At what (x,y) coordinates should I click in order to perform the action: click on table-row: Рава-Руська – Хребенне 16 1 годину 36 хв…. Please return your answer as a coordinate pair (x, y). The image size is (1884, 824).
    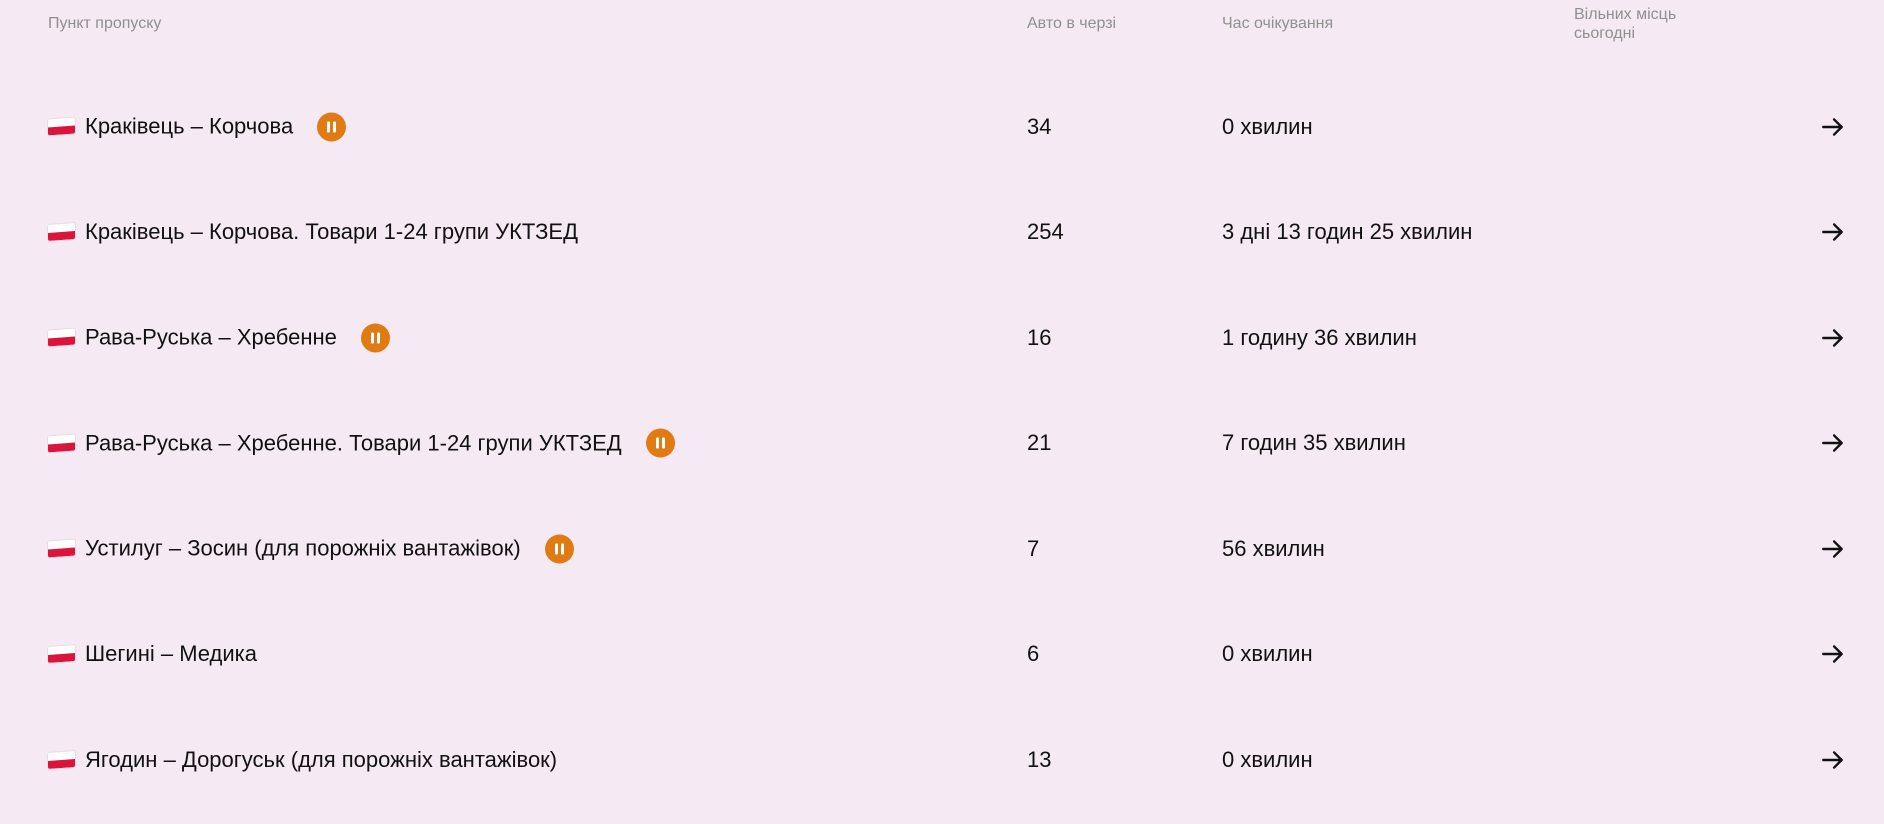
    Looking at the image, I should click on (966, 338).